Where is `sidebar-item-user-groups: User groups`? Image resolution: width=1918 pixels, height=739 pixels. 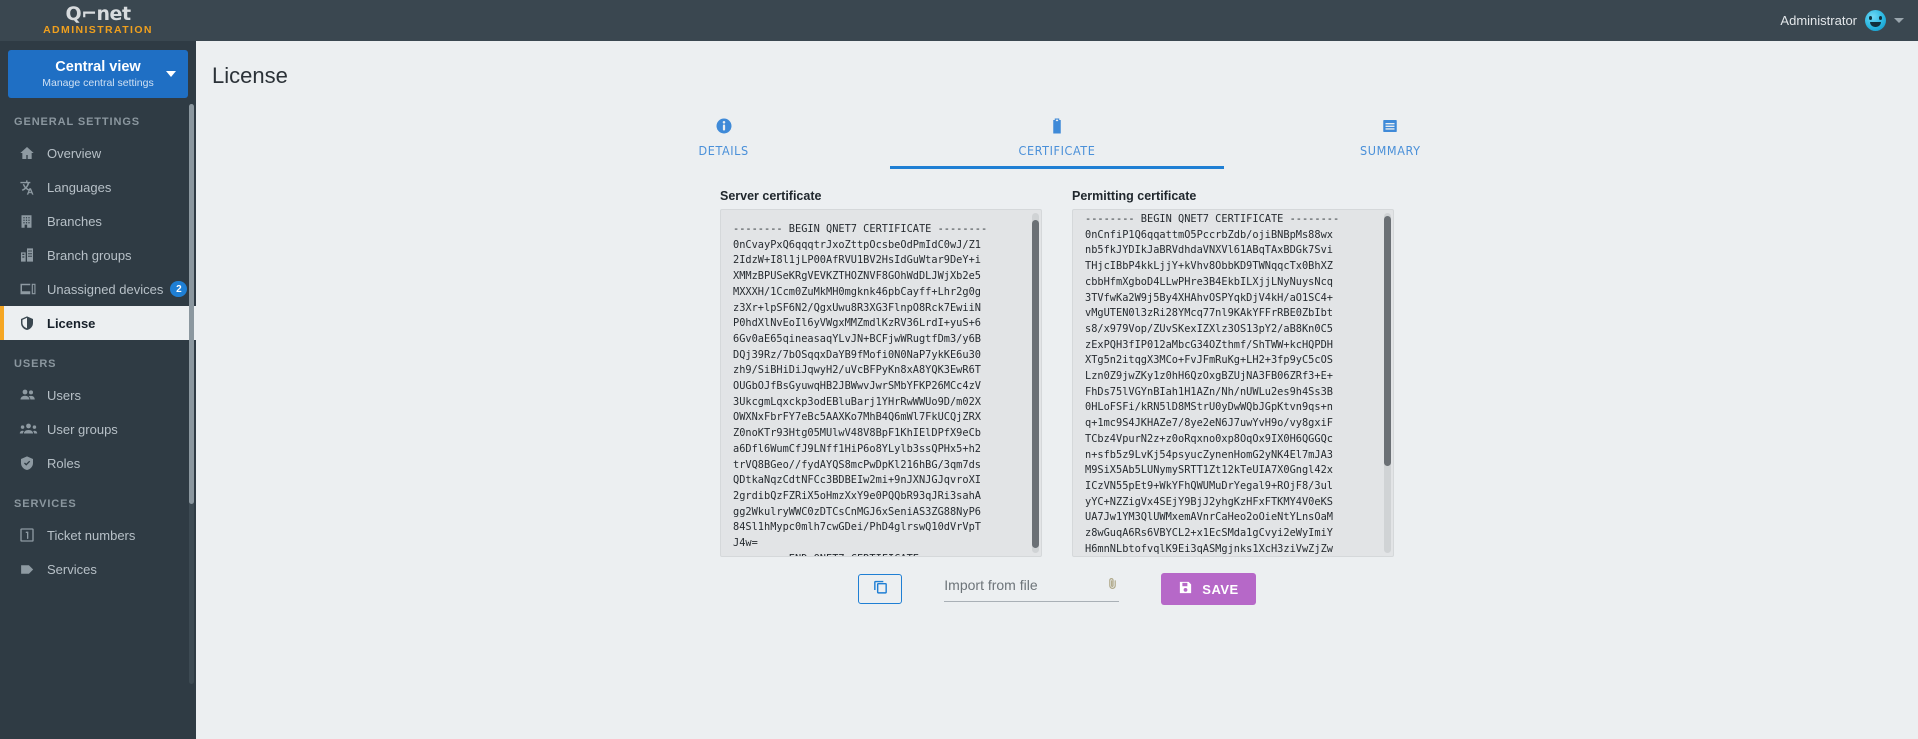
sidebar-item-user-groups: User groups is located at coordinates (98, 429).